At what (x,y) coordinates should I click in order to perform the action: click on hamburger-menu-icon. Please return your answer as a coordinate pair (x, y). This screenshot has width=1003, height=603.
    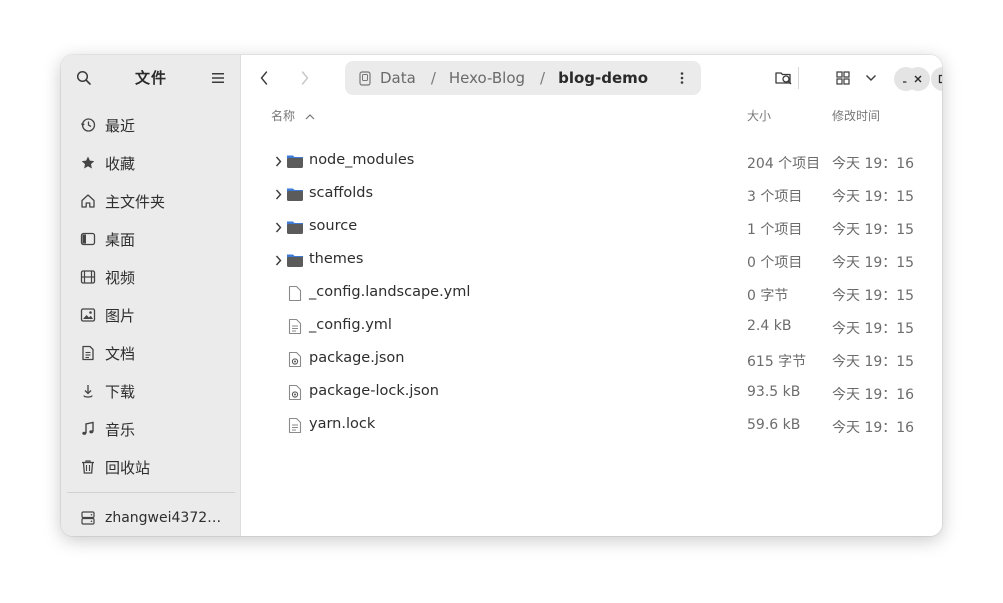
    Looking at the image, I should click on (218, 78).